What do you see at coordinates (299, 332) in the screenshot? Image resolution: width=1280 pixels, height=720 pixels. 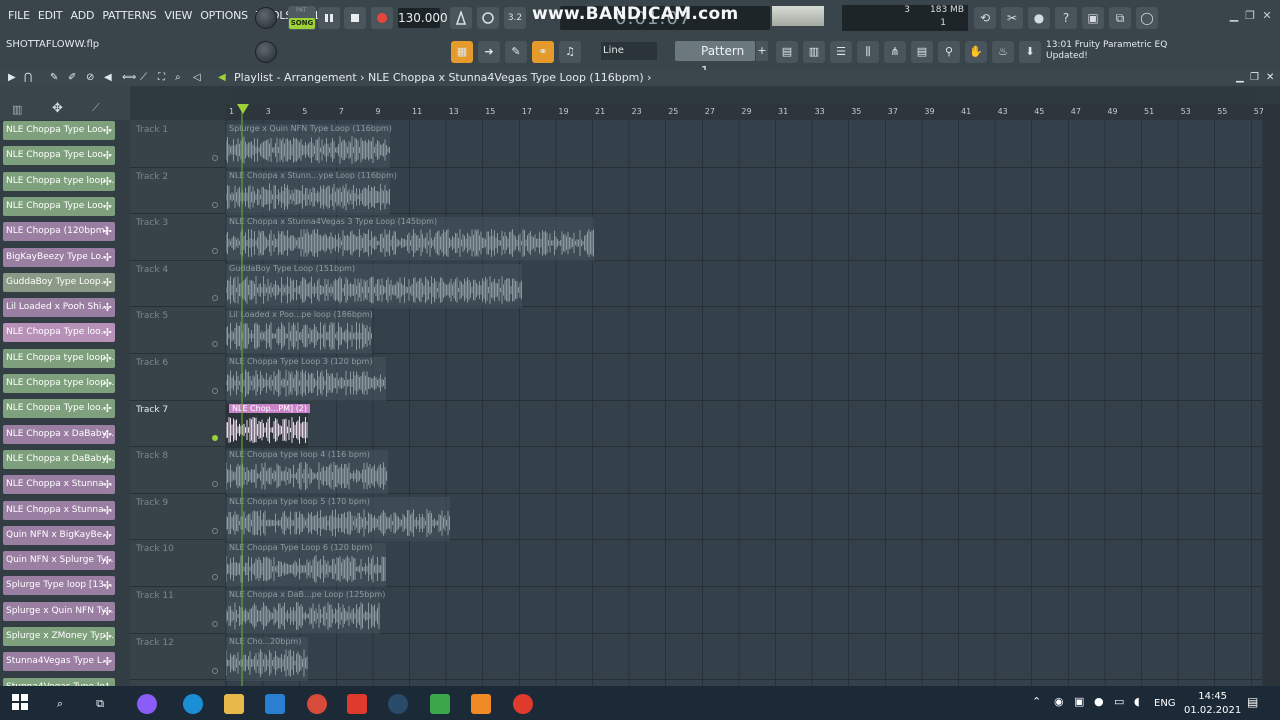 I see `audio-clip: Lil Loaded x Poo...pe loop (186bpm)` at bounding box center [299, 332].